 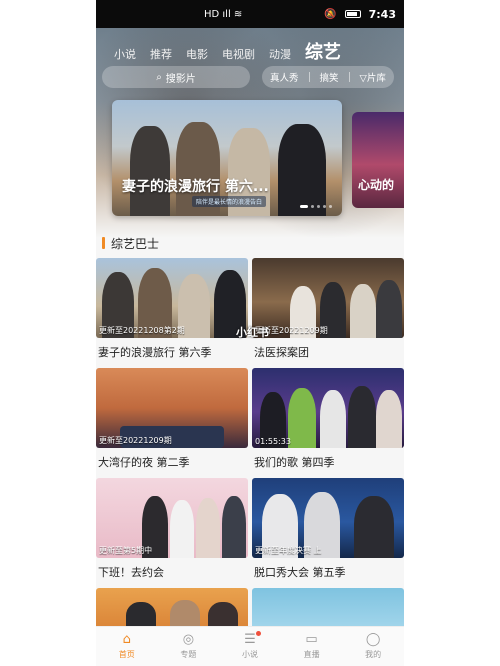 I want to click on status-time: 7:43, so click(x=382, y=14).